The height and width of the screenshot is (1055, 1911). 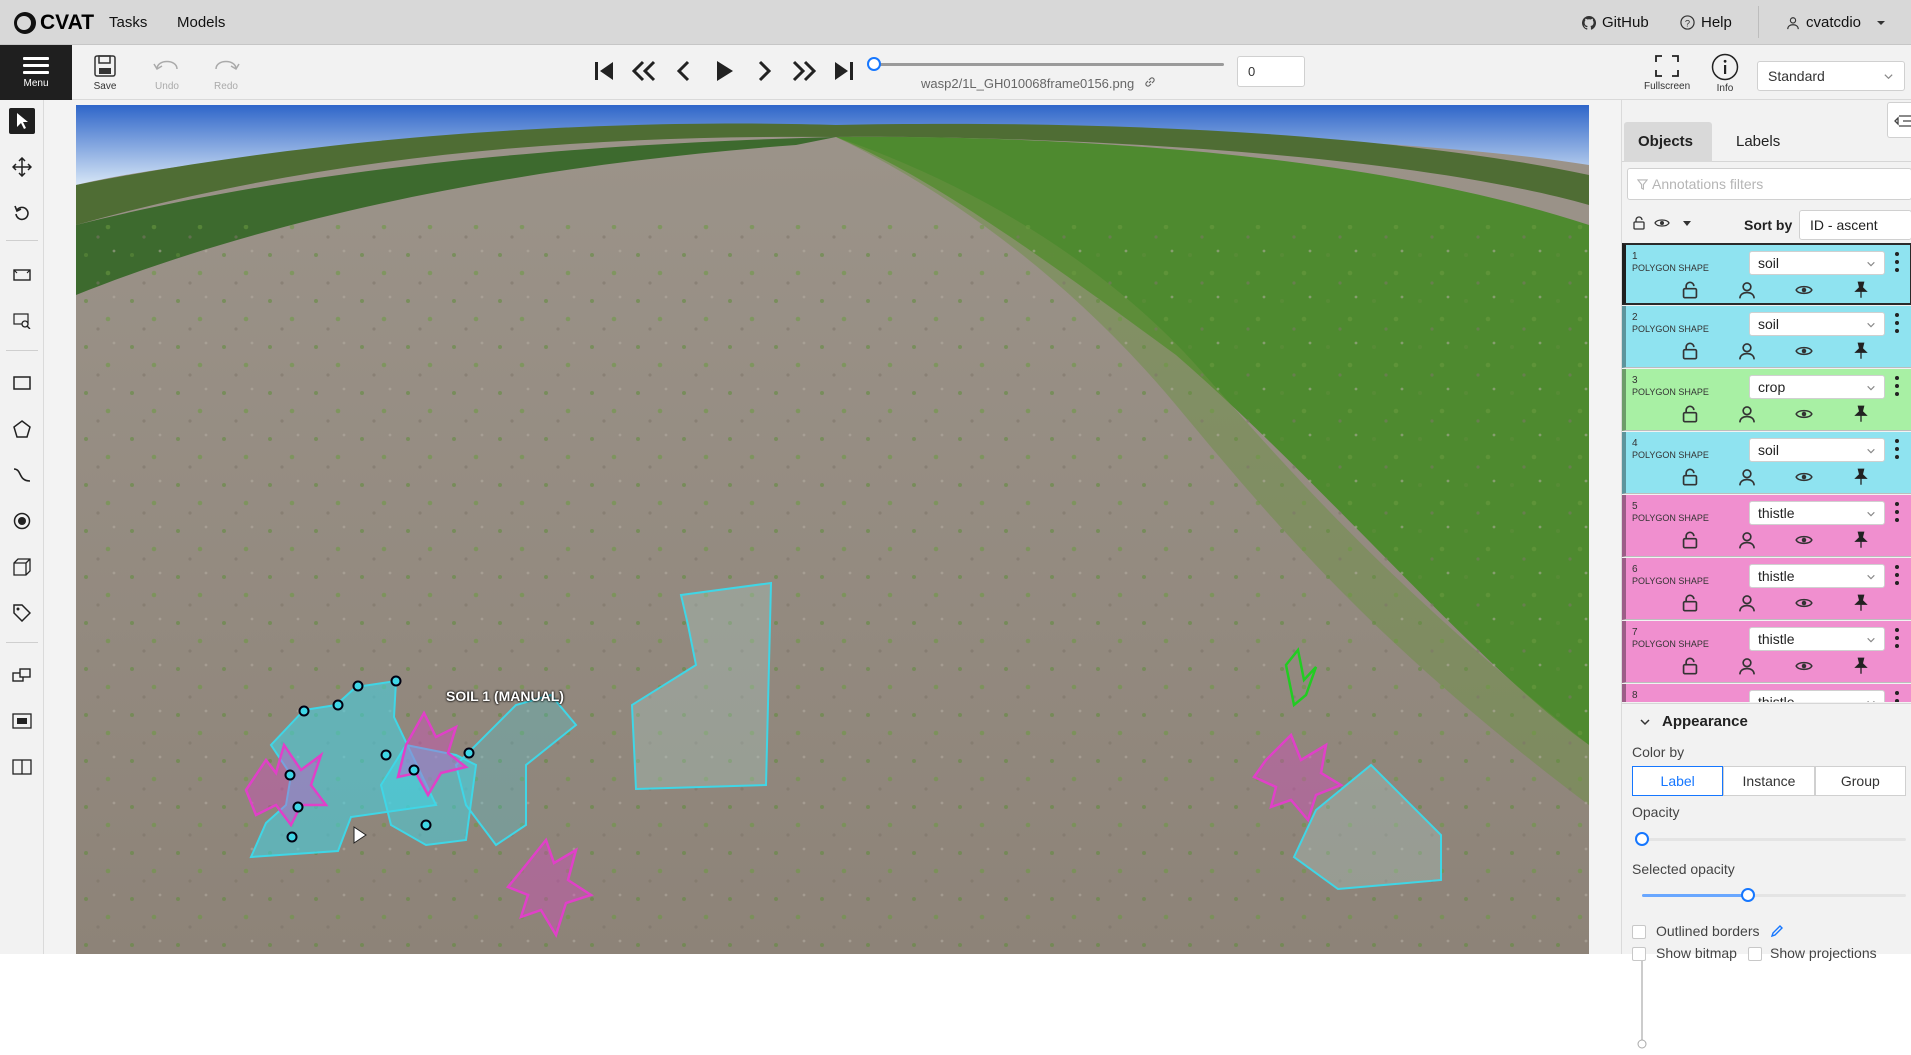 I want to click on draw-polyline-tool, so click(x=22, y=475).